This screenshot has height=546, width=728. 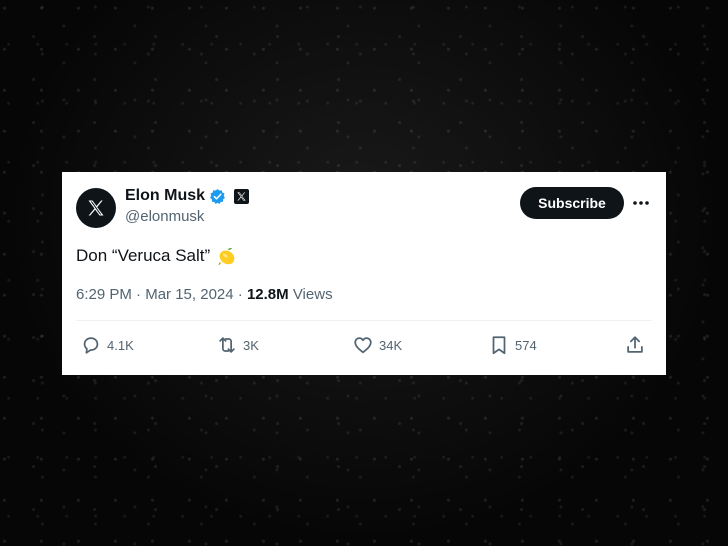 I want to click on repost-icon, so click(x=227, y=345).